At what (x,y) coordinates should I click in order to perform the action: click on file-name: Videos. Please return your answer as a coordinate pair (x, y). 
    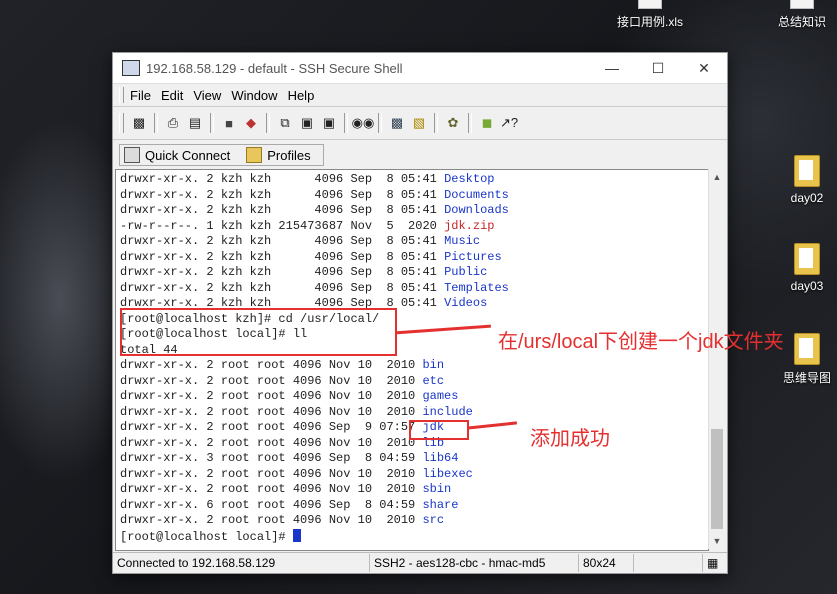
    Looking at the image, I should click on (466, 303).